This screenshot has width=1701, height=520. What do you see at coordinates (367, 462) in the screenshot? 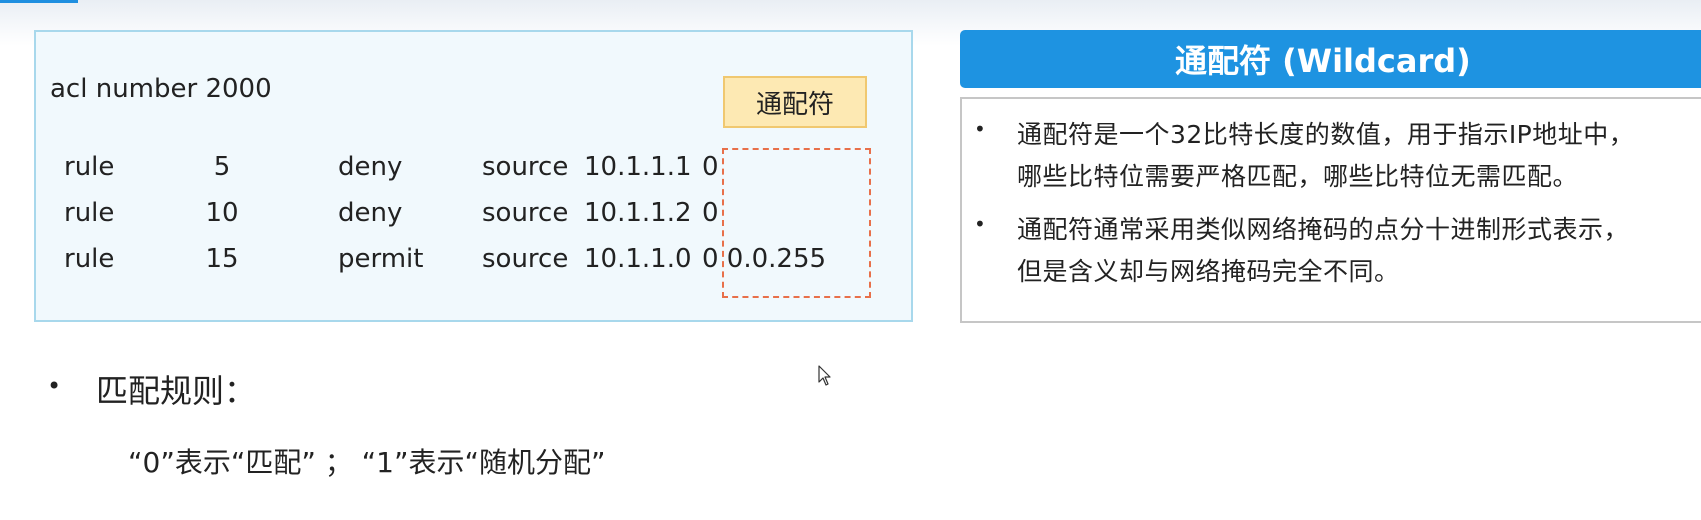
I see `match-rules-description: “0”表示“匹配” ； “1”表示“随机分配”` at bounding box center [367, 462].